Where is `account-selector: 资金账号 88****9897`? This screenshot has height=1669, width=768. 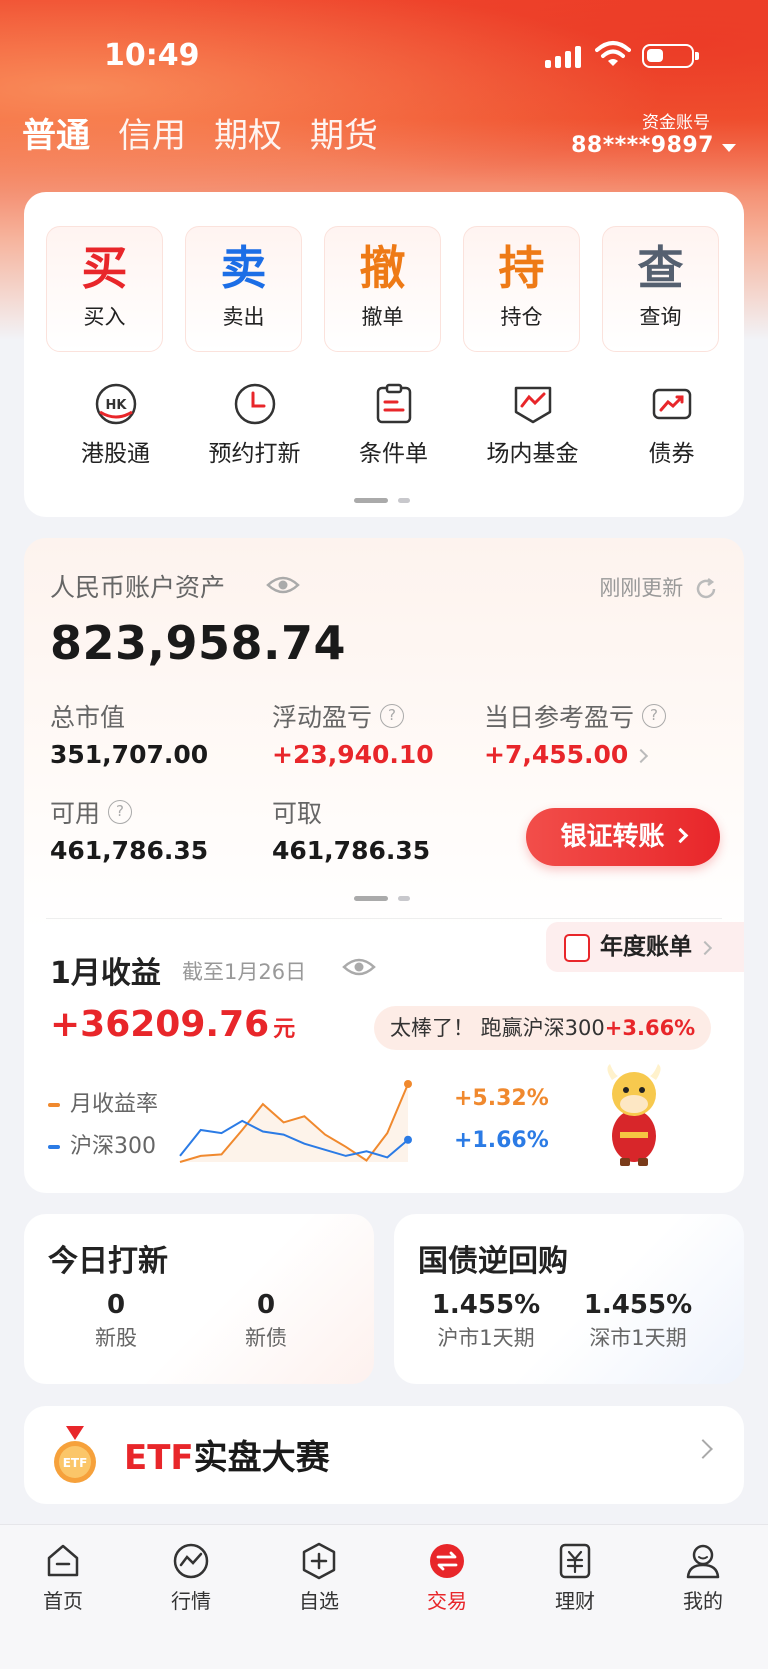 account-selector: 资金账号 88****9897 is located at coordinates (653, 133).